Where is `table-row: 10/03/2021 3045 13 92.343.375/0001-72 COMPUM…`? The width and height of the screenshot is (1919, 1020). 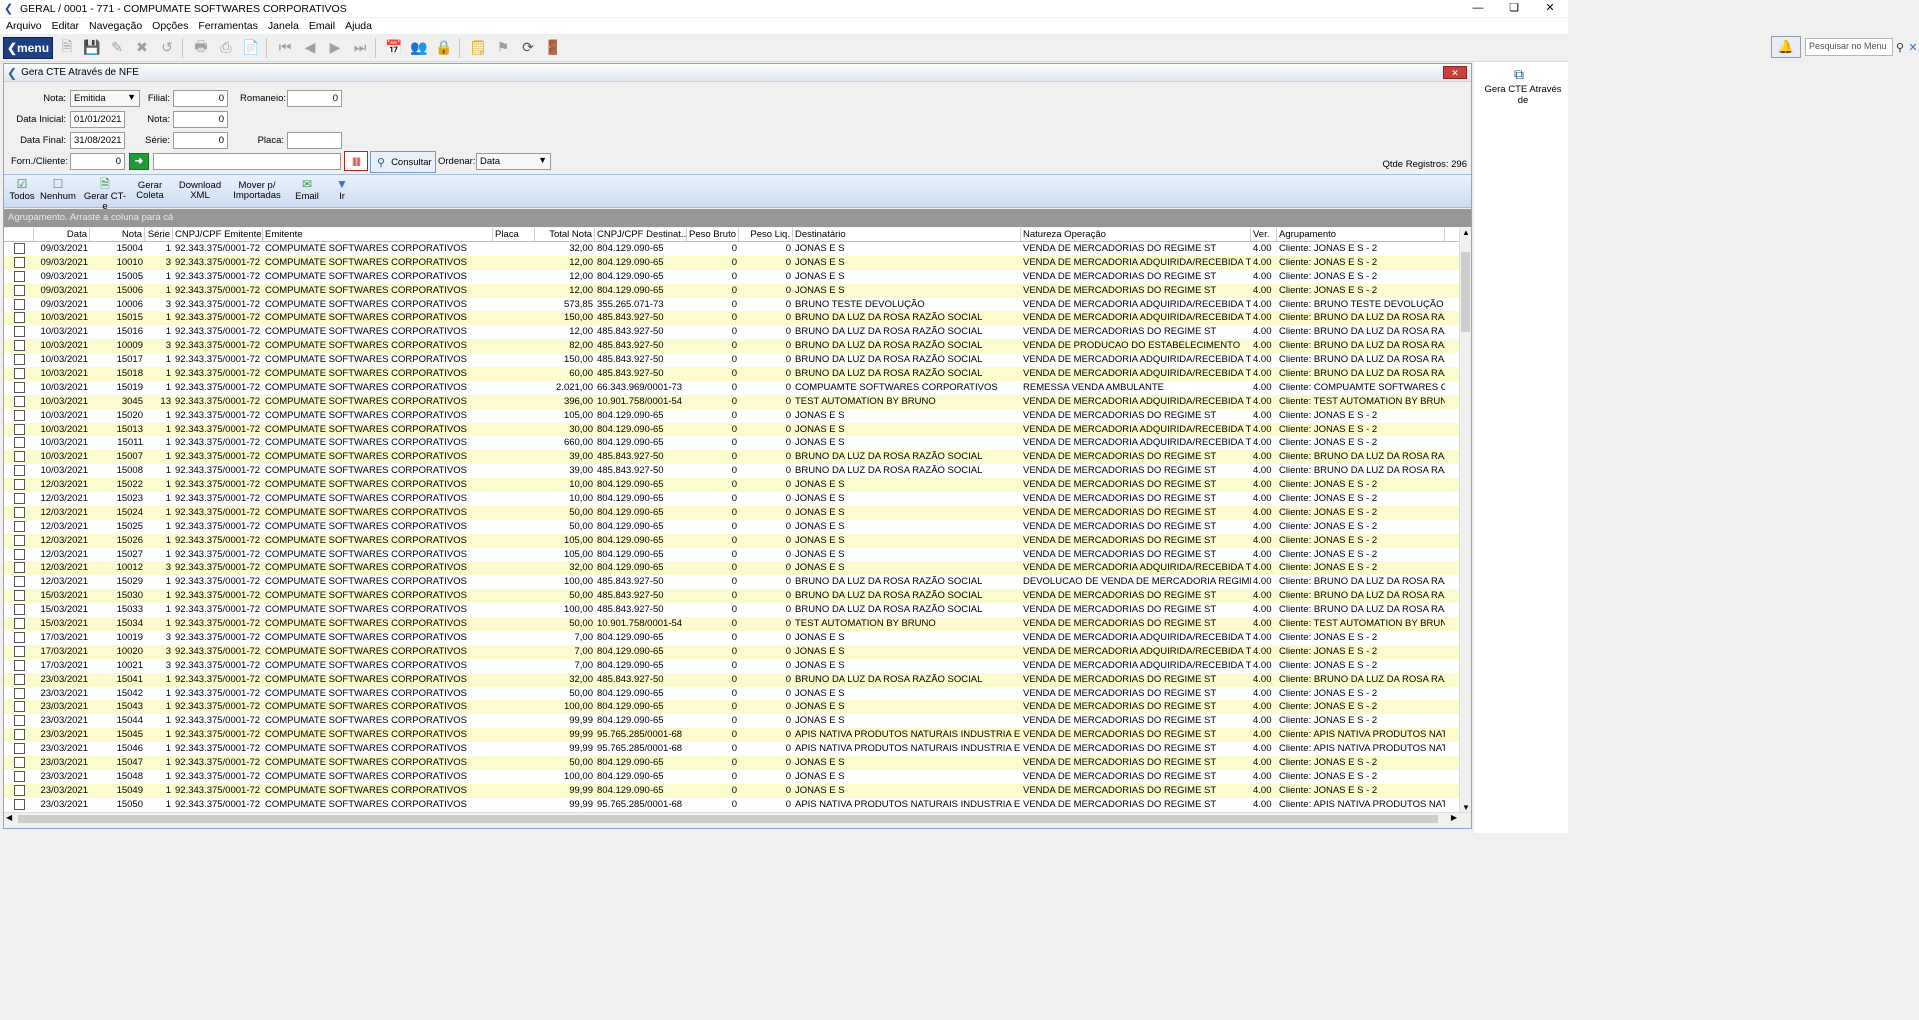
table-row: 10/03/2021 3045 13 92.343.375/0001-72 COMPUM… is located at coordinates (731, 401).